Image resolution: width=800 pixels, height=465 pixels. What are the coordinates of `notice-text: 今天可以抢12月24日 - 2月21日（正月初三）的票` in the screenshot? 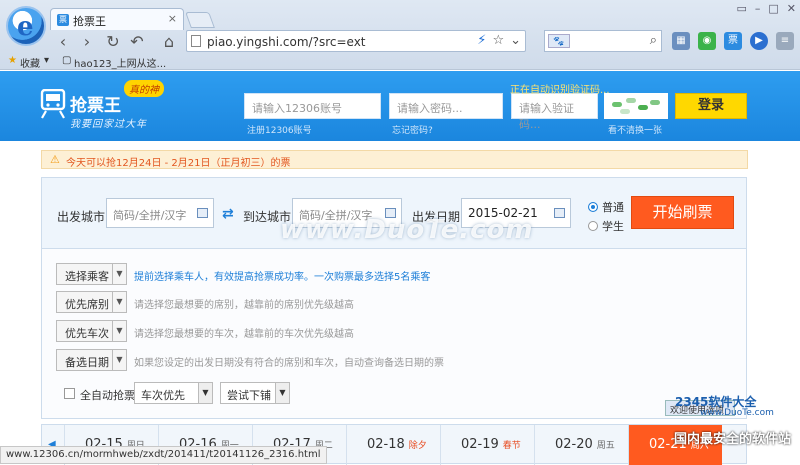 It's located at (178, 163).